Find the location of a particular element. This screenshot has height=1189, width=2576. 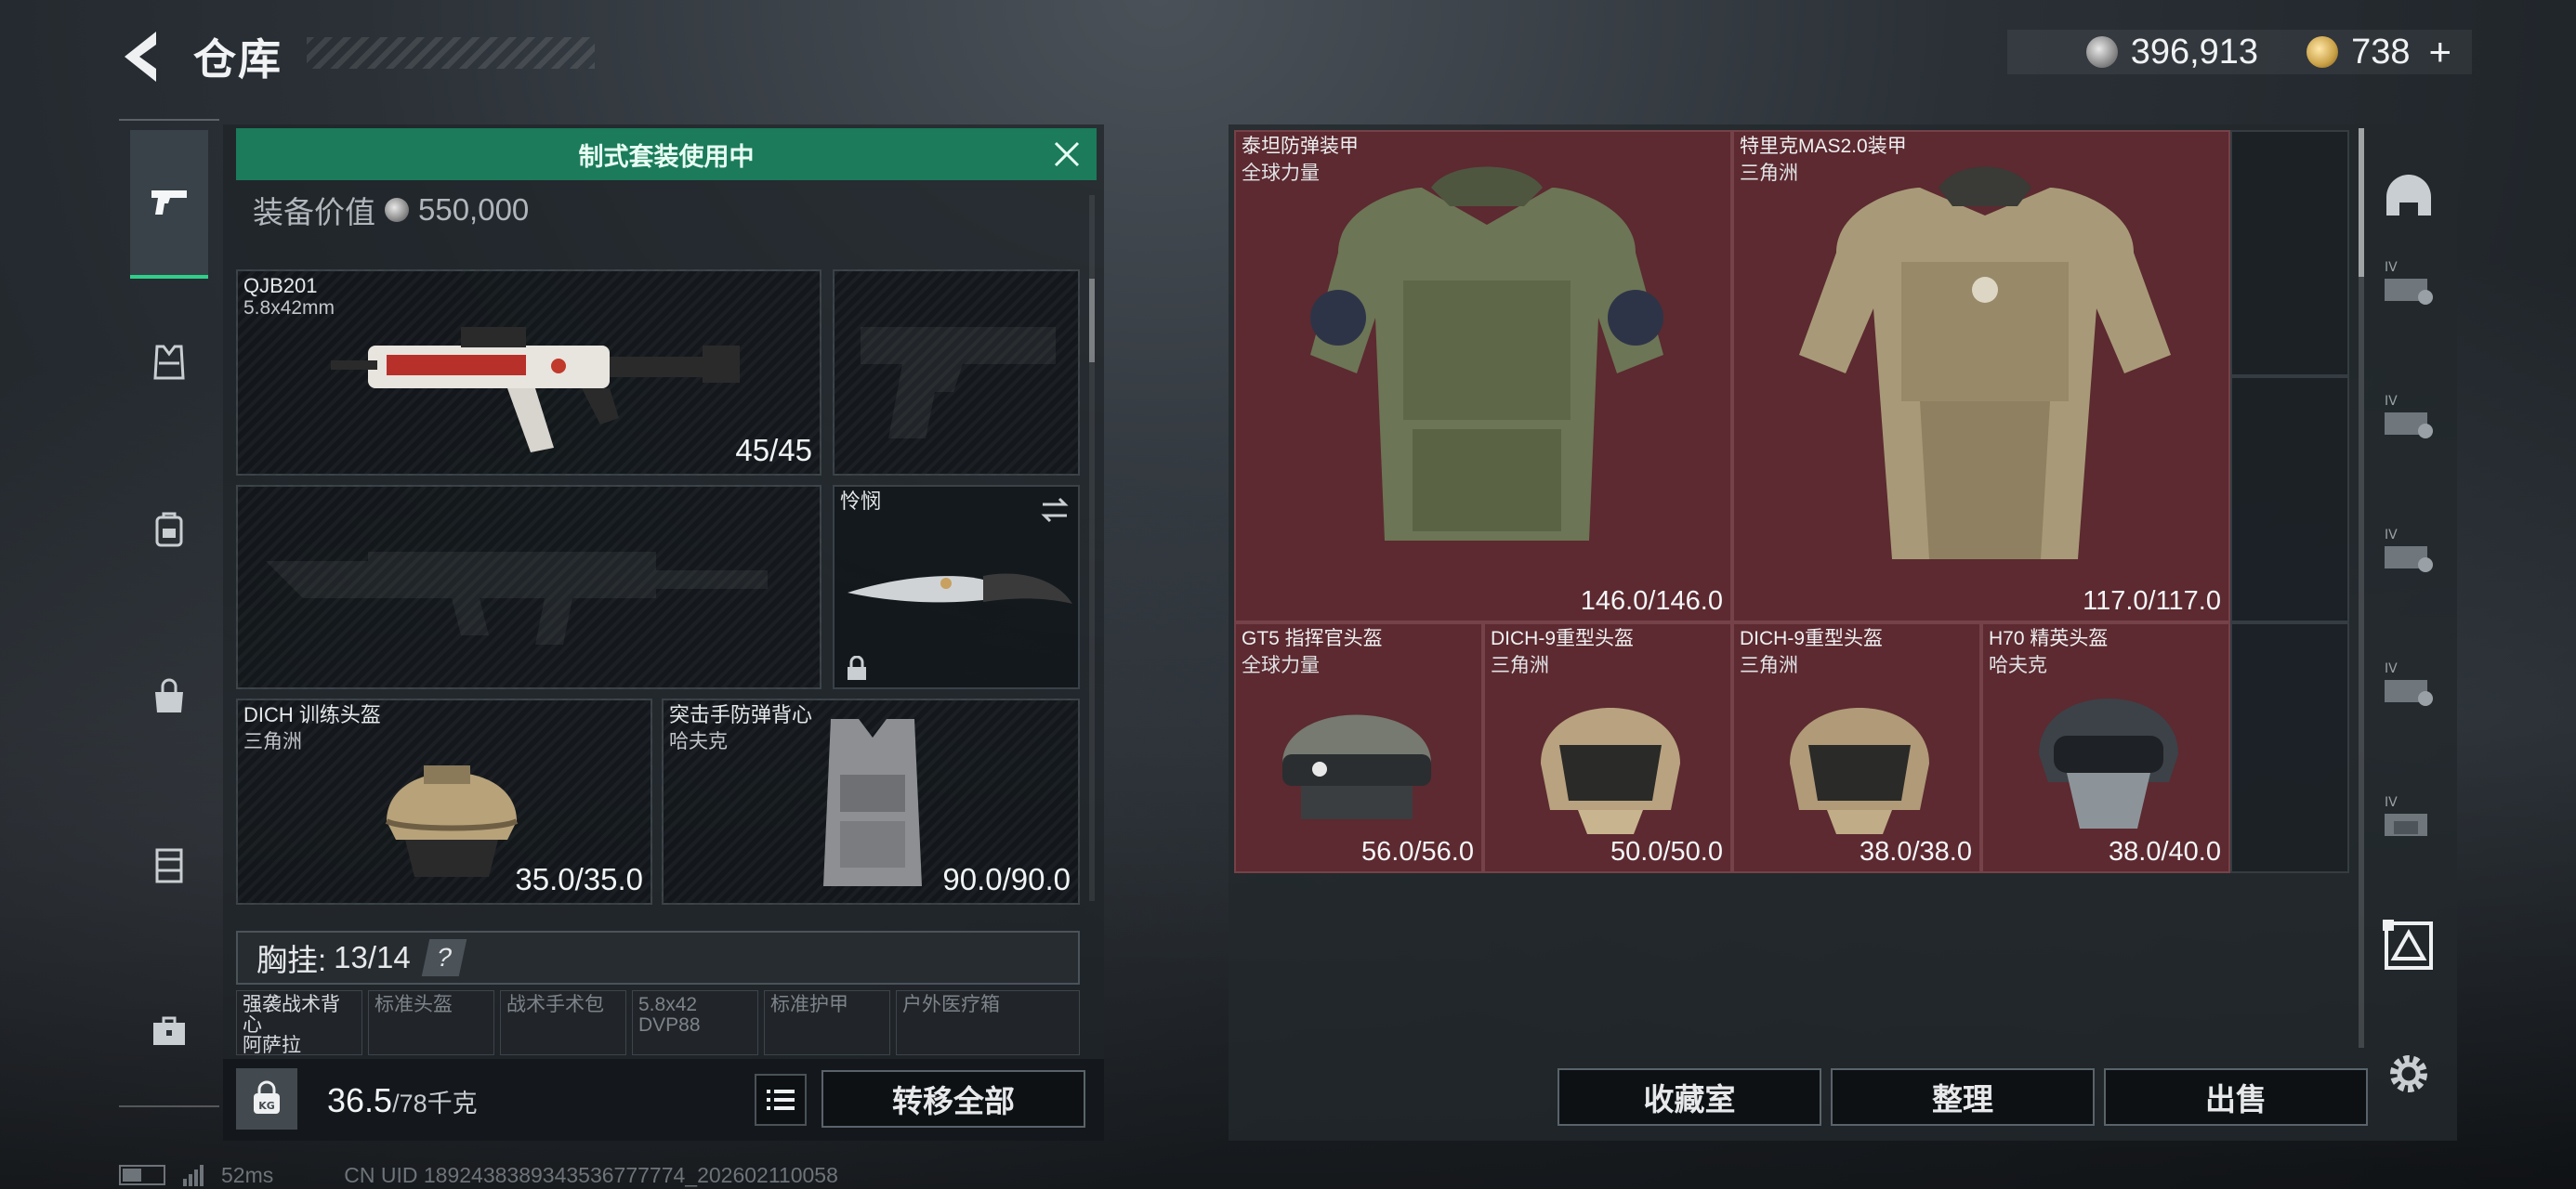

pistol-icon is located at coordinates (169, 202).